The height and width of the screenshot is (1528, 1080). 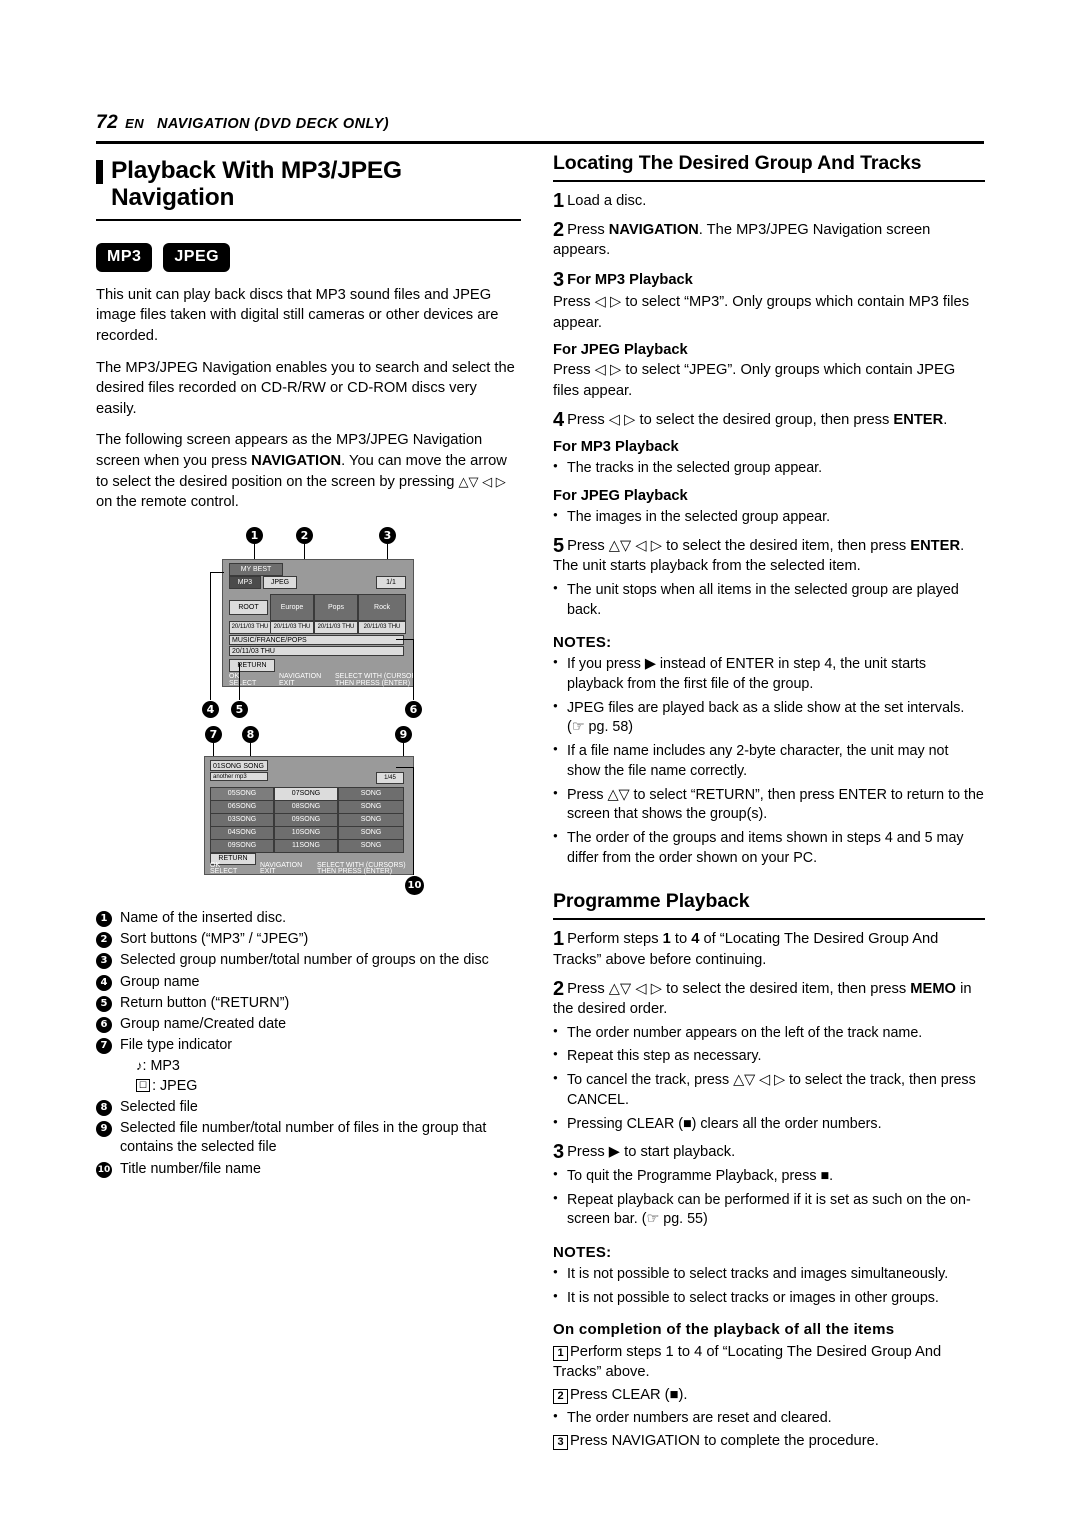 I want to click on hint-press-enter-groups: THEN PRESS (ENTER), so click(x=373, y=683).